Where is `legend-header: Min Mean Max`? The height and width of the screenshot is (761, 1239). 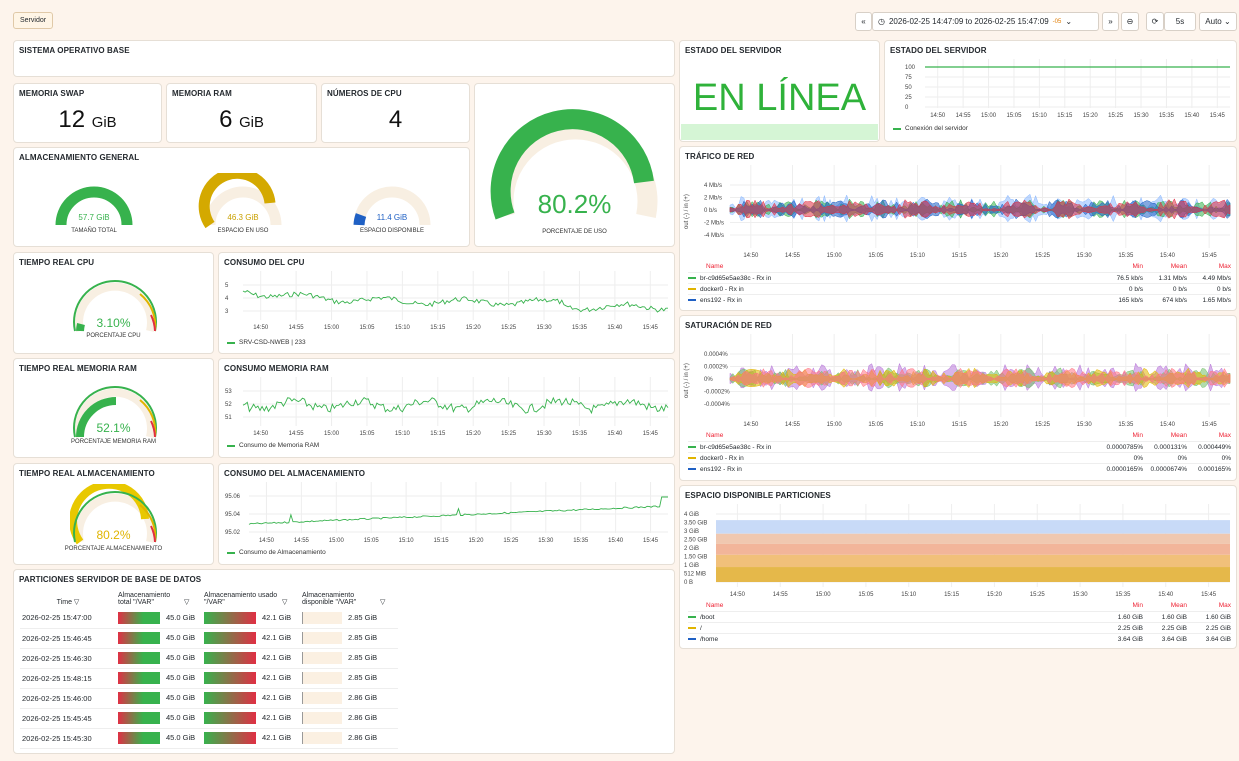
legend-header: Min Mean Max is located at coordinates (1165, 266).